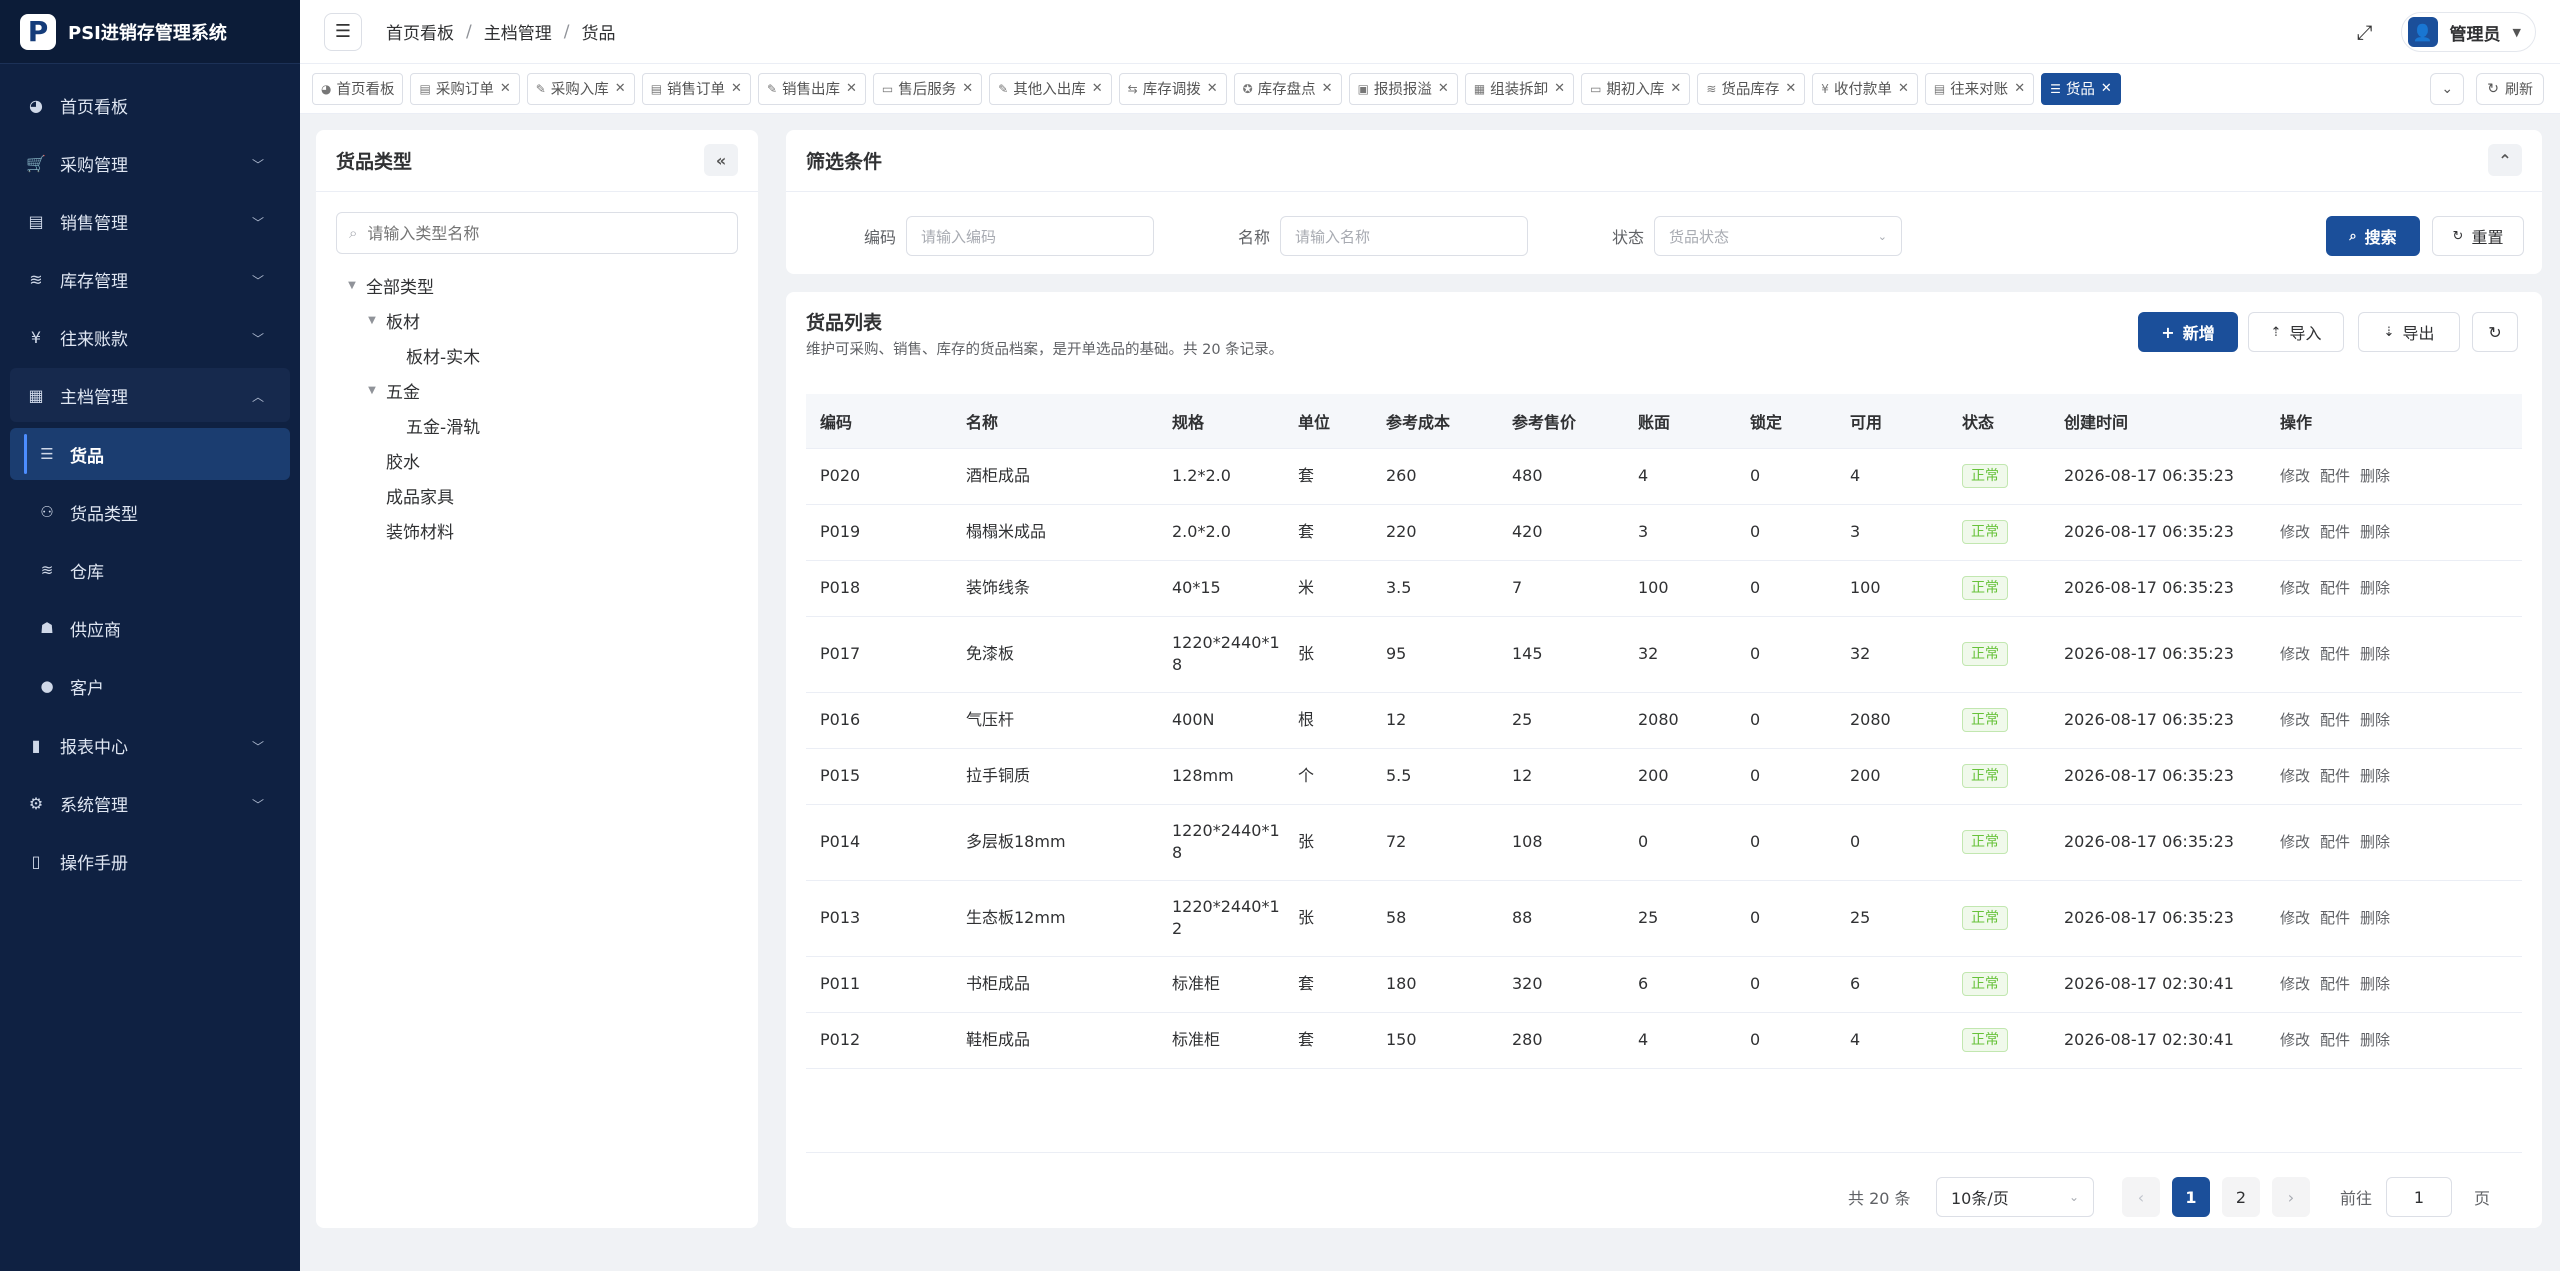 The width and height of the screenshot is (2560, 1271). I want to click on sidebar-item: ≋ 库存管理 ﹀, so click(150, 279).